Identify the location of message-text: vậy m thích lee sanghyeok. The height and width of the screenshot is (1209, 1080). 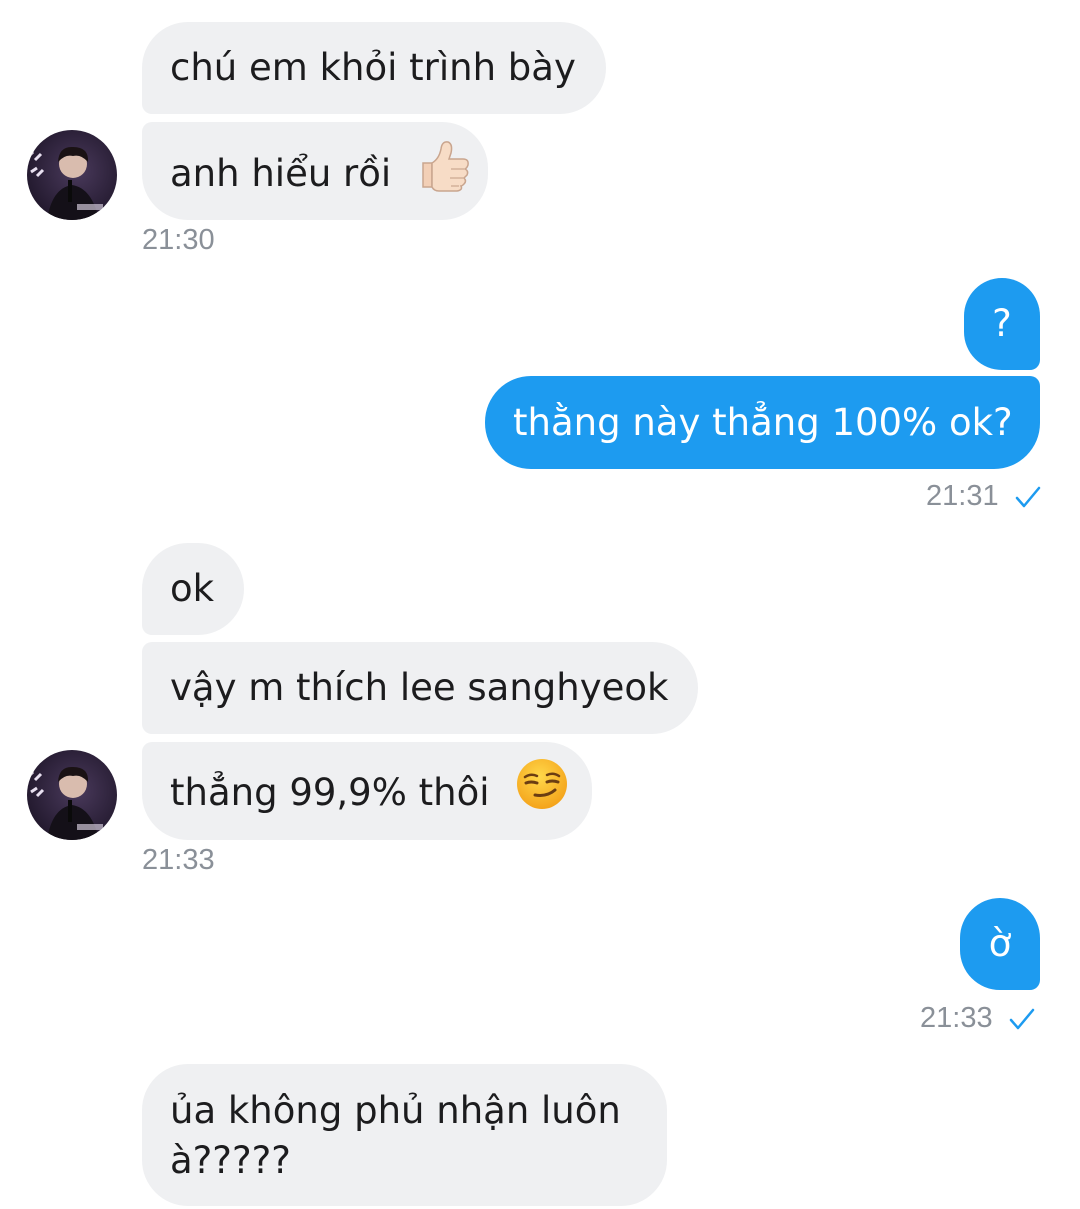
(419, 687).